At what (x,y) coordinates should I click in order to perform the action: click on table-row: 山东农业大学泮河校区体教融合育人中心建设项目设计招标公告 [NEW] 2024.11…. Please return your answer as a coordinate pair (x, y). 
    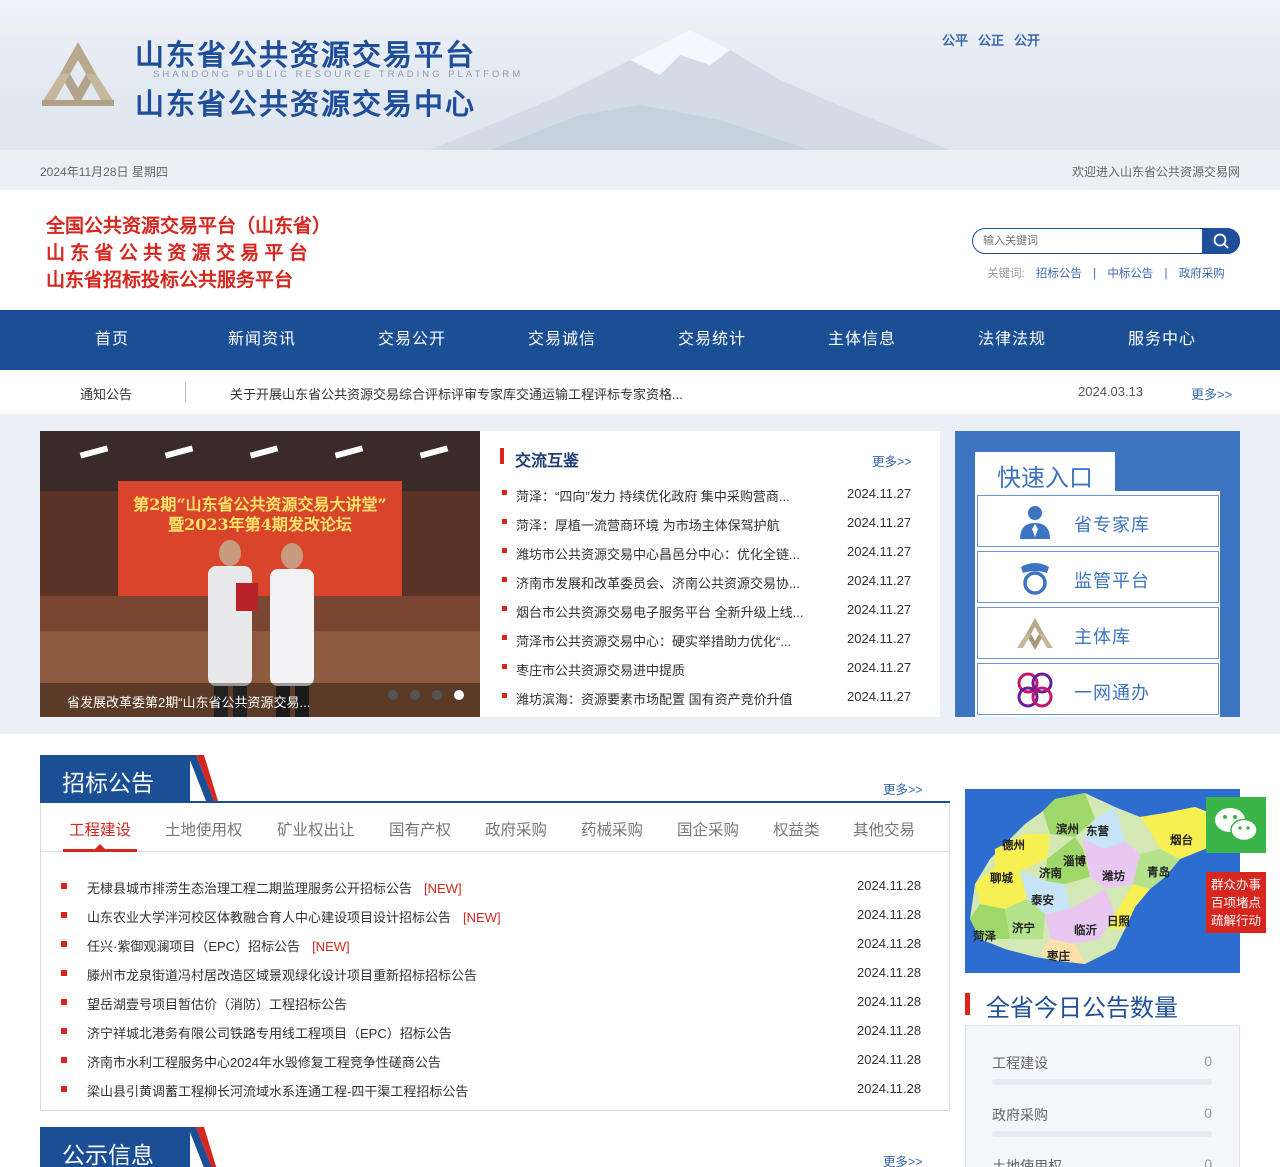
    Looking at the image, I should click on (496, 915).